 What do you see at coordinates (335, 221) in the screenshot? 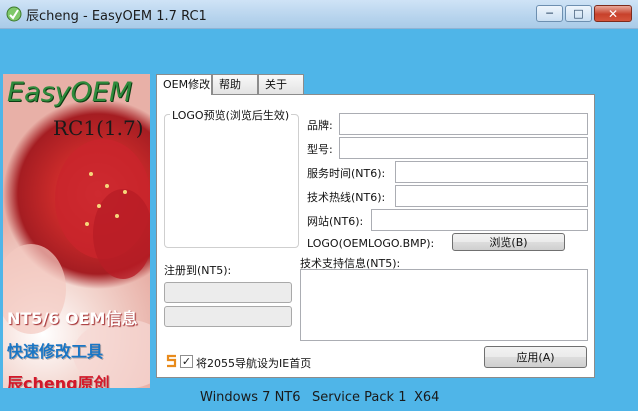
I see `website-label: 网站(NT6):` at bounding box center [335, 221].